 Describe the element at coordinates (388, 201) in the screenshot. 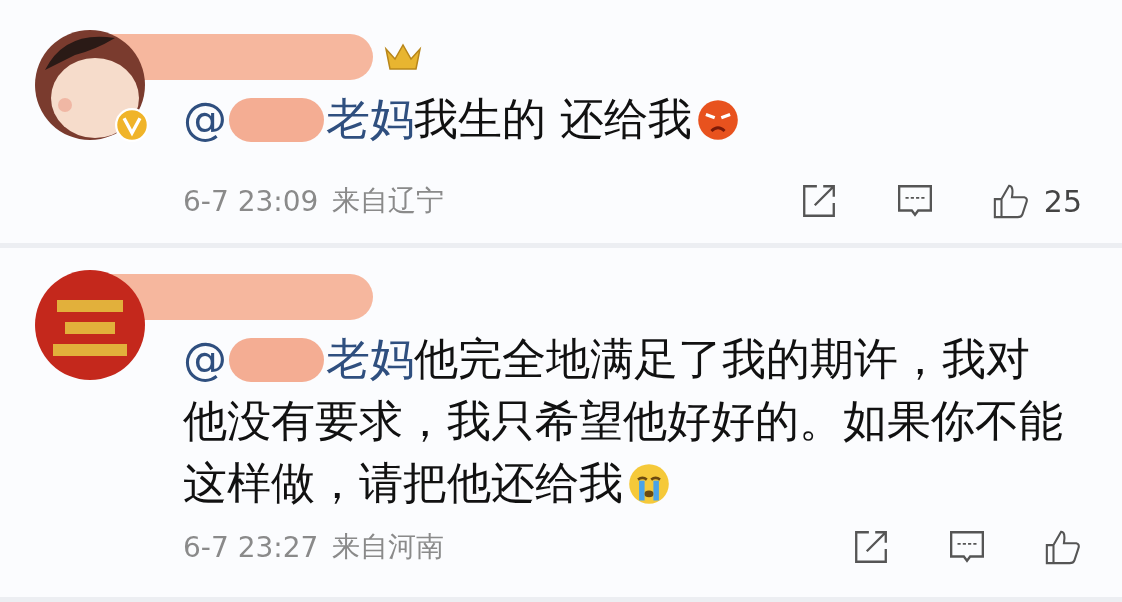

I see `comment-location: 来自辽宁` at that location.